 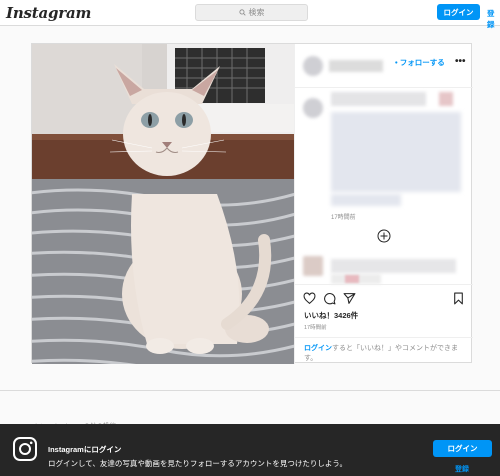 What do you see at coordinates (343, 218) in the screenshot?
I see `caption-time: 17時間前` at bounding box center [343, 218].